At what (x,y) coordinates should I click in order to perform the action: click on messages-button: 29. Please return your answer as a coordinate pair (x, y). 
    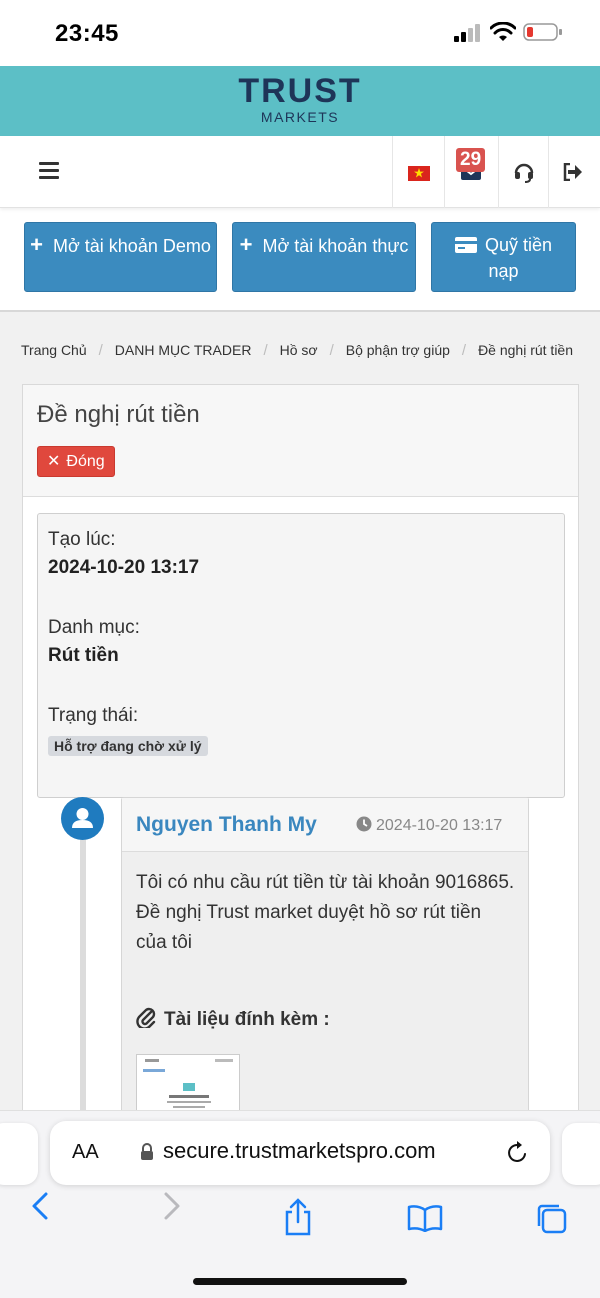
    Looking at the image, I should click on (471, 172).